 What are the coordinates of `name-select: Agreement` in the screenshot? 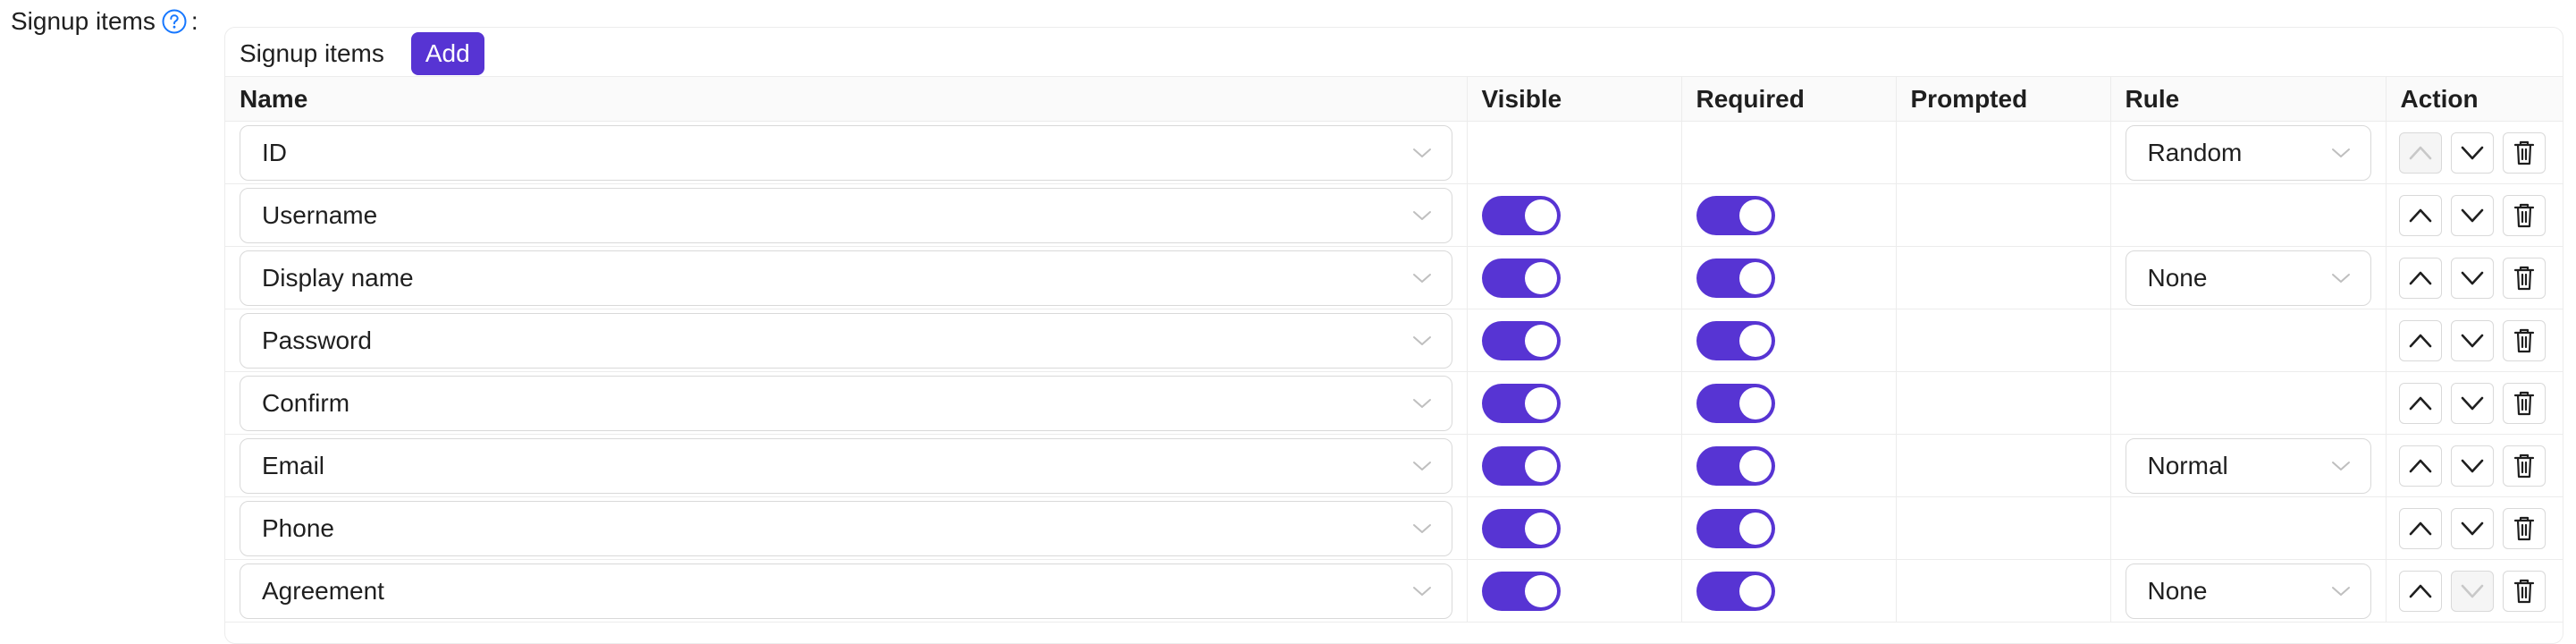 It's located at (846, 591).